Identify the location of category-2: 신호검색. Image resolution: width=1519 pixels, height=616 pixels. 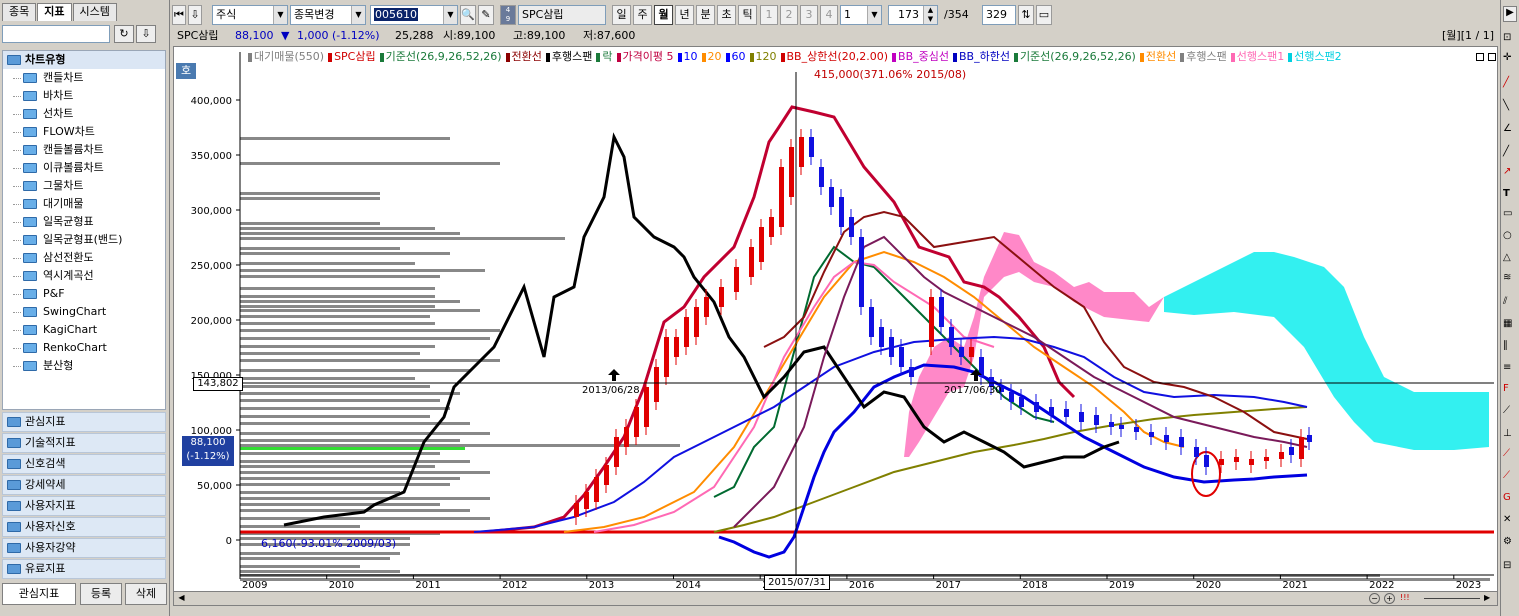
(84, 464).